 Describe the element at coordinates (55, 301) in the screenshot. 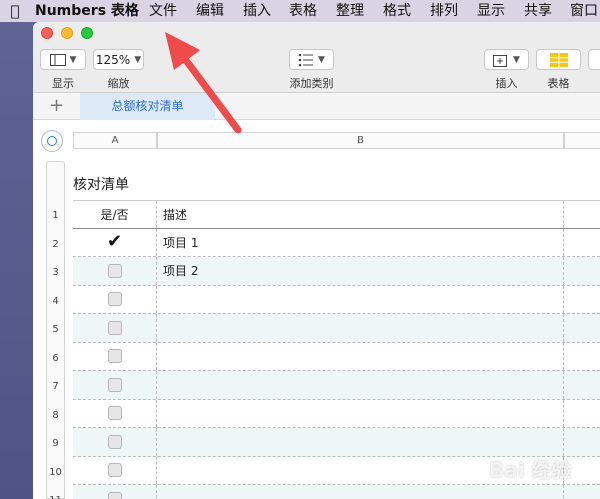

I see `row-number: 4` at that location.